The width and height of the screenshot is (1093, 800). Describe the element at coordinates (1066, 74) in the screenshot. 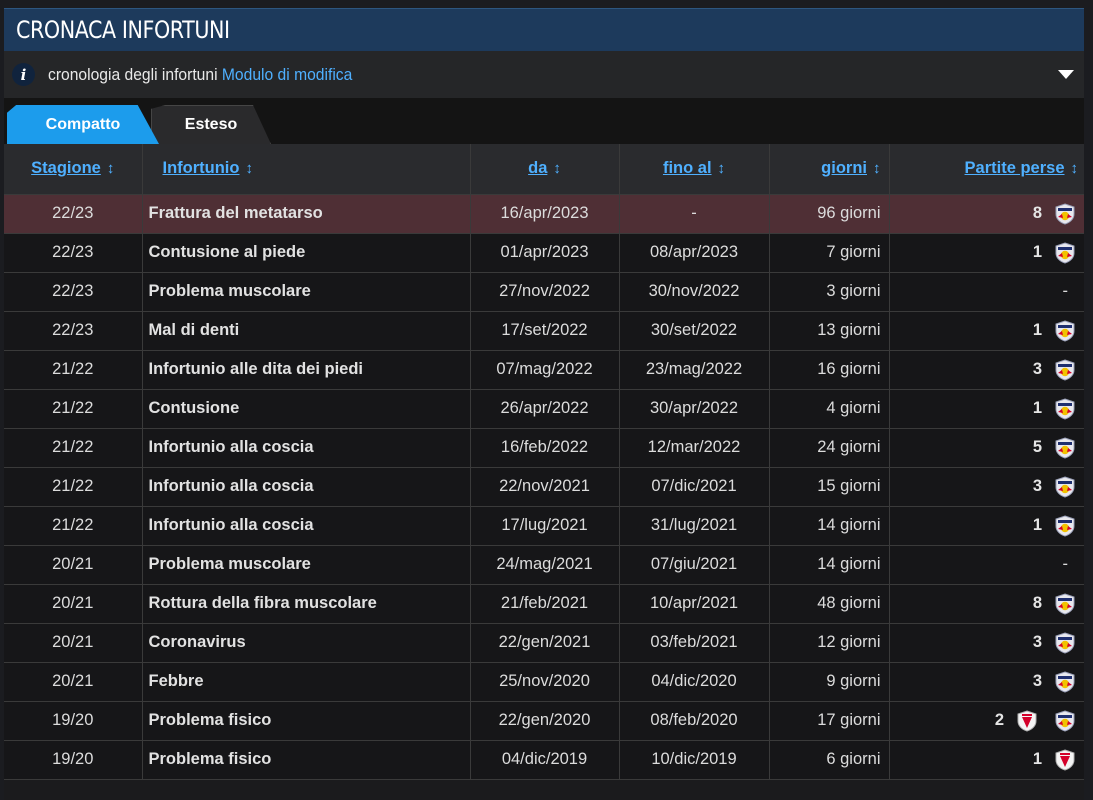

I see `chevron-down-icon` at that location.